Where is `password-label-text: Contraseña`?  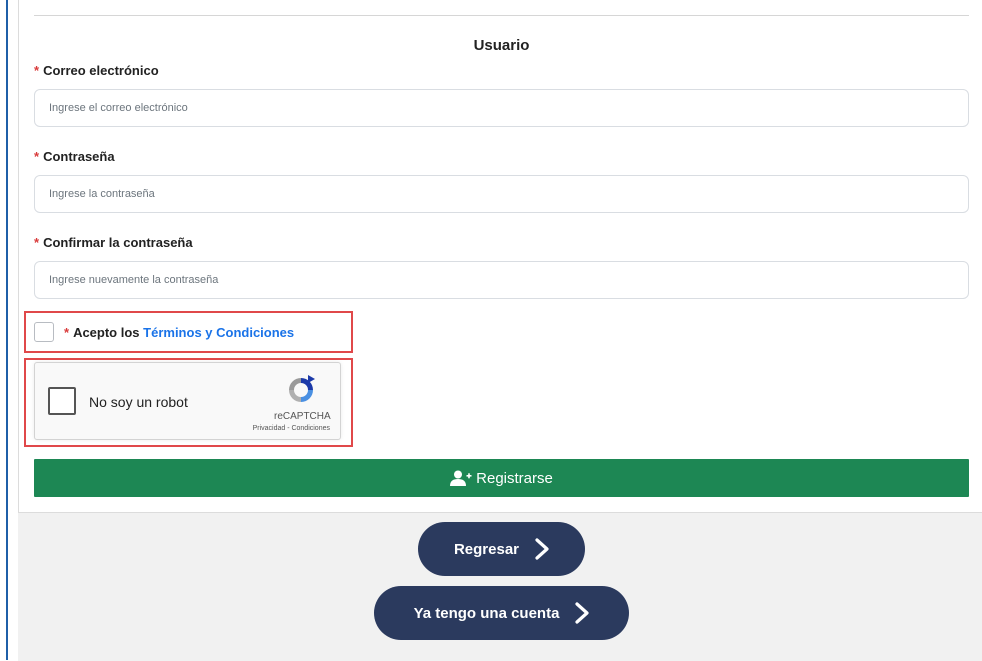 password-label-text: Contraseña is located at coordinates (79, 156).